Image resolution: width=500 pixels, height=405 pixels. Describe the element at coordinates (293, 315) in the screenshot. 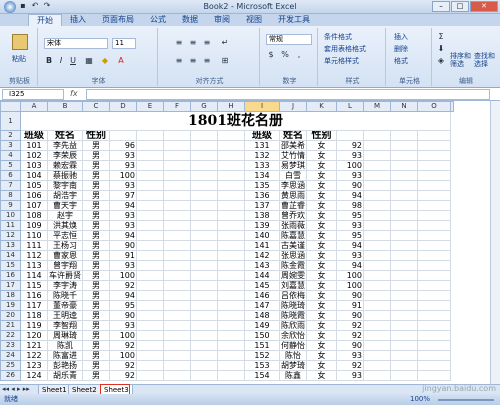

I see `cell: 陈晓霞` at that location.